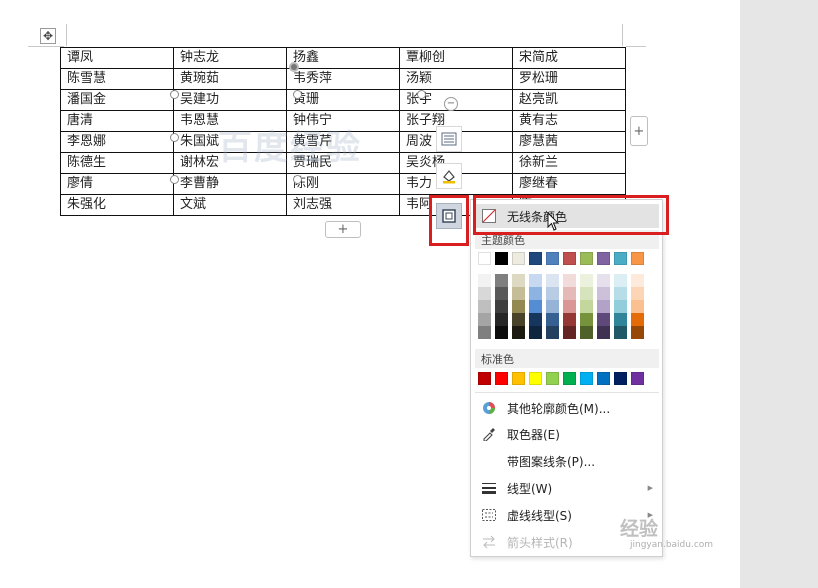  I want to click on table-cell: 徐新兰, so click(569, 163).